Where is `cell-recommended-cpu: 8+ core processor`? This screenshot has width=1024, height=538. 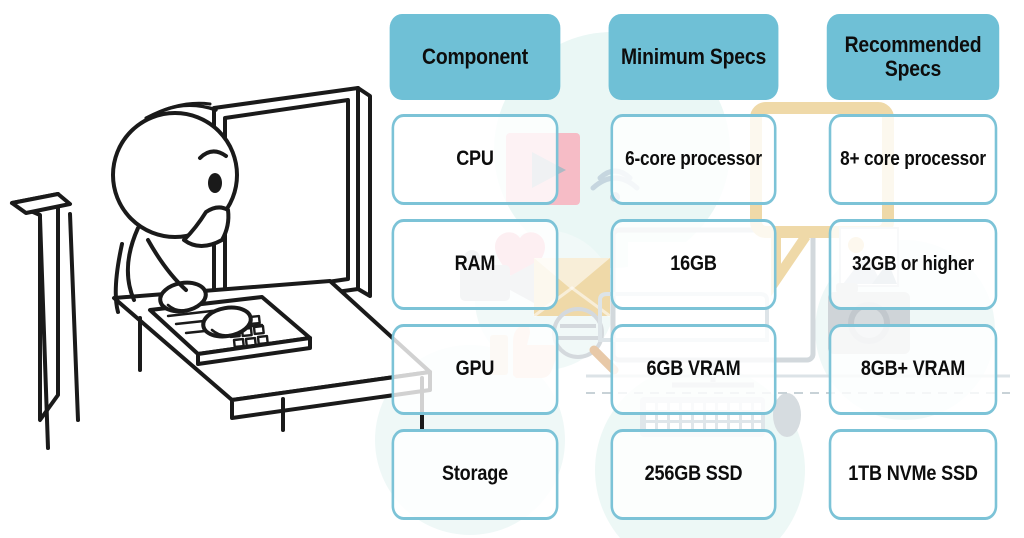 cell-recommended-cpu: 8+ core processor is located at coordinates (913, 159).